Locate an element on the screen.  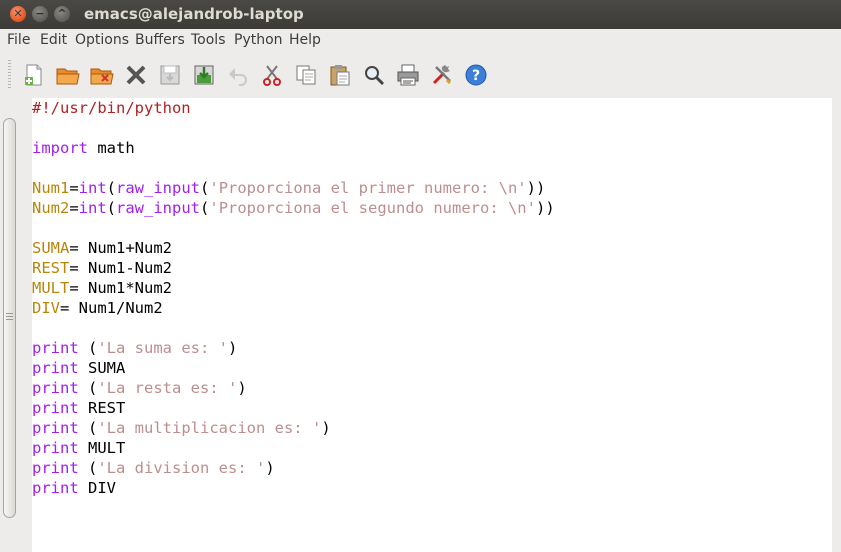
new-file-icon is located at coordinates (34, 75).